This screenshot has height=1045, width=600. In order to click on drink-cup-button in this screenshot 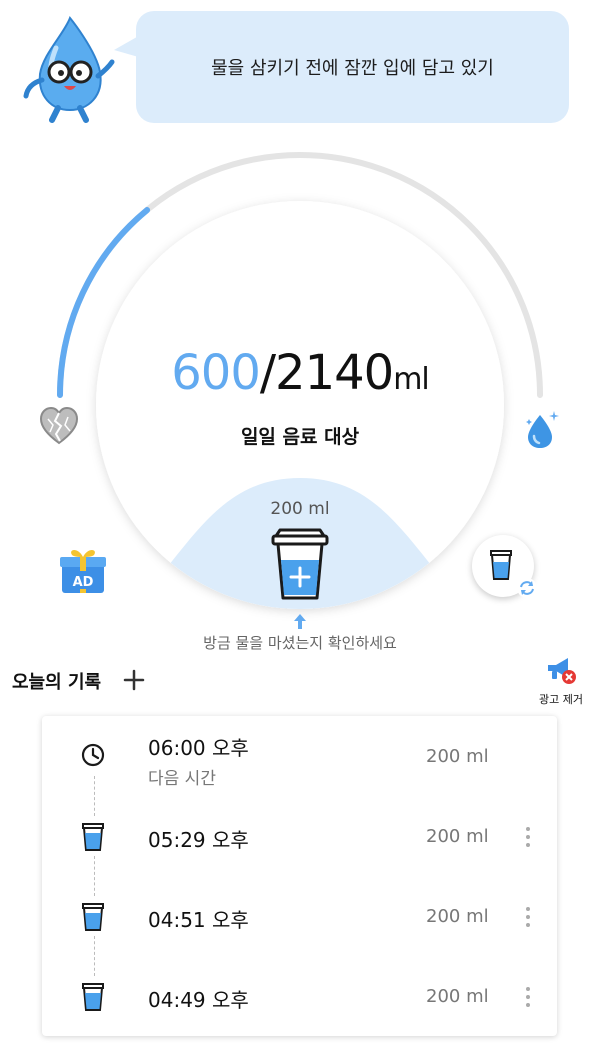, I will do `click(300, 564)`.